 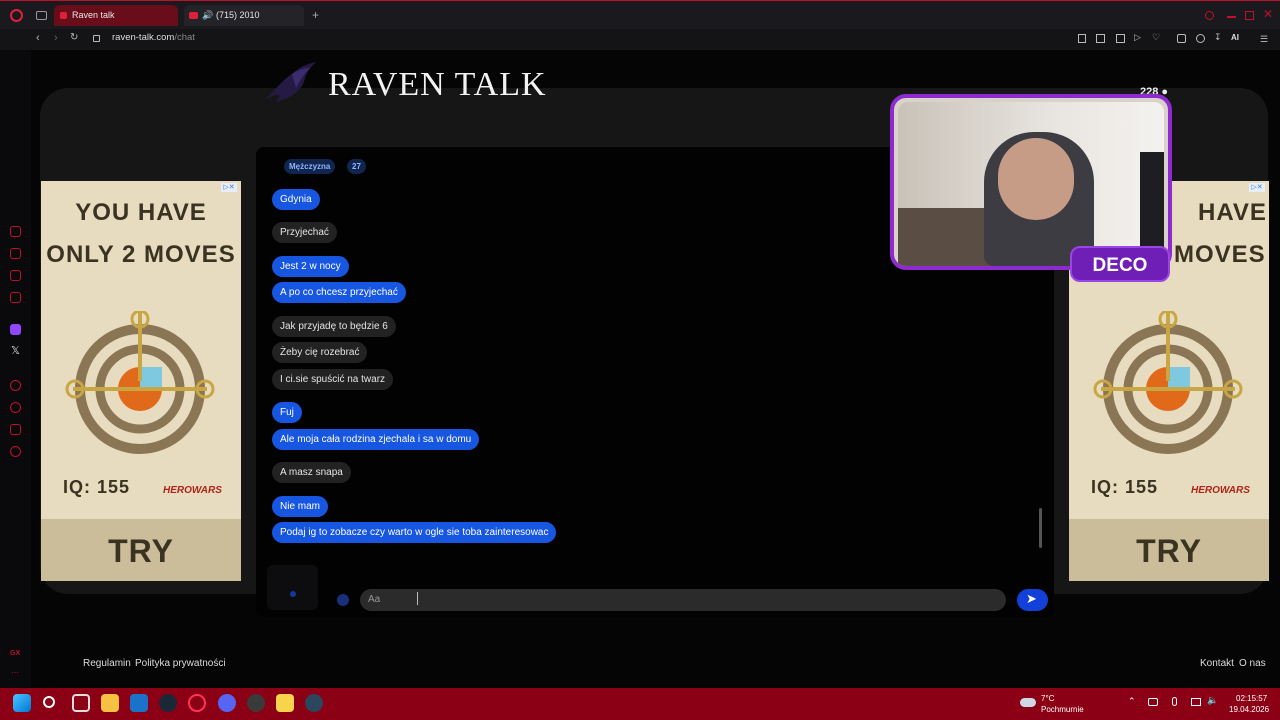 What do you see at coordinates (1264, 39) in the screenshot?
I see `menu-icon: ☰` at bounding box center [1264, 39].